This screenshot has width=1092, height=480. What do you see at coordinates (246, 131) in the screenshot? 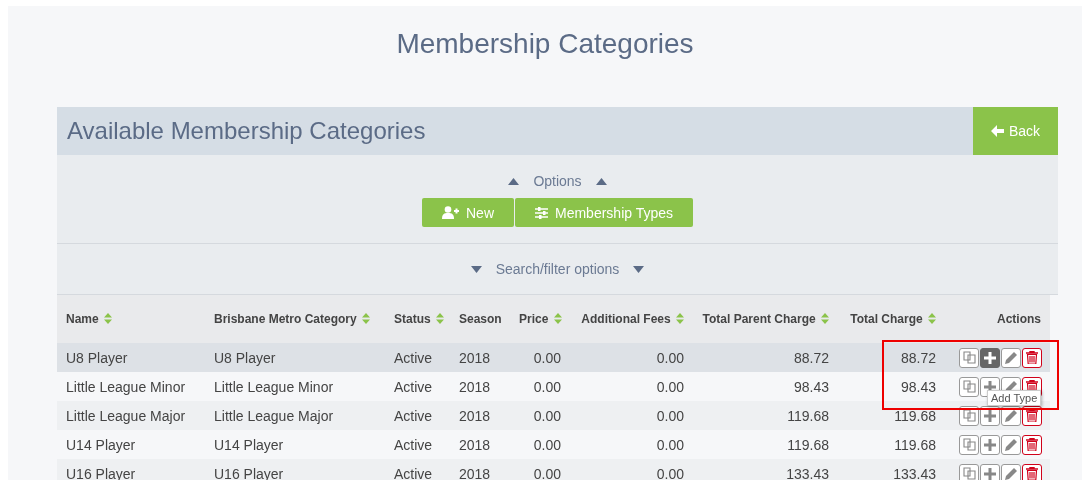
I see `card-title: Available Membership Categories` at bounding box center [246, 131].